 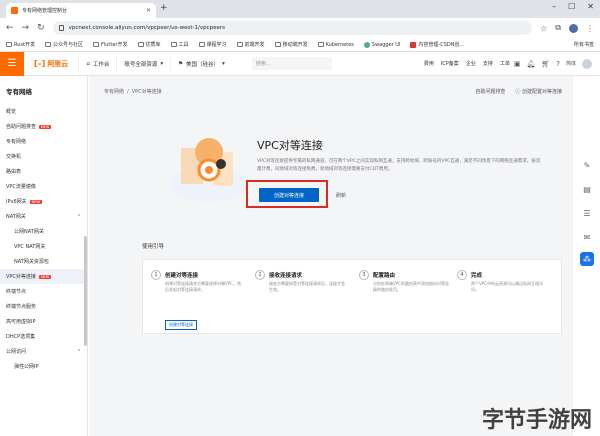 I want to click on window-controls: – ☐ ✕, so click(x=573, y=6).